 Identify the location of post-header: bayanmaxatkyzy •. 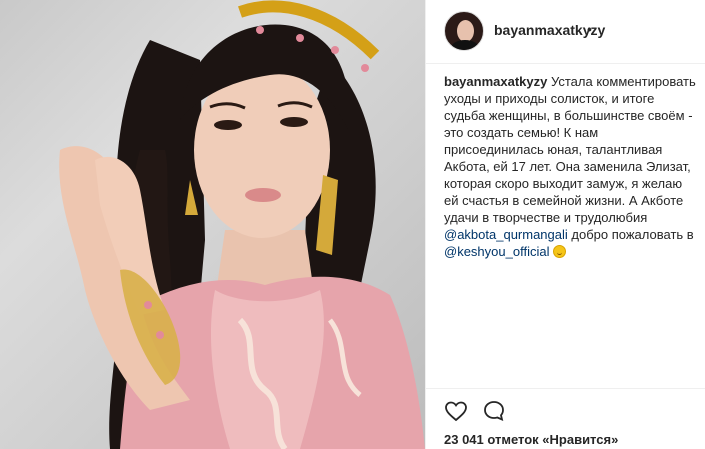
(565, 32).